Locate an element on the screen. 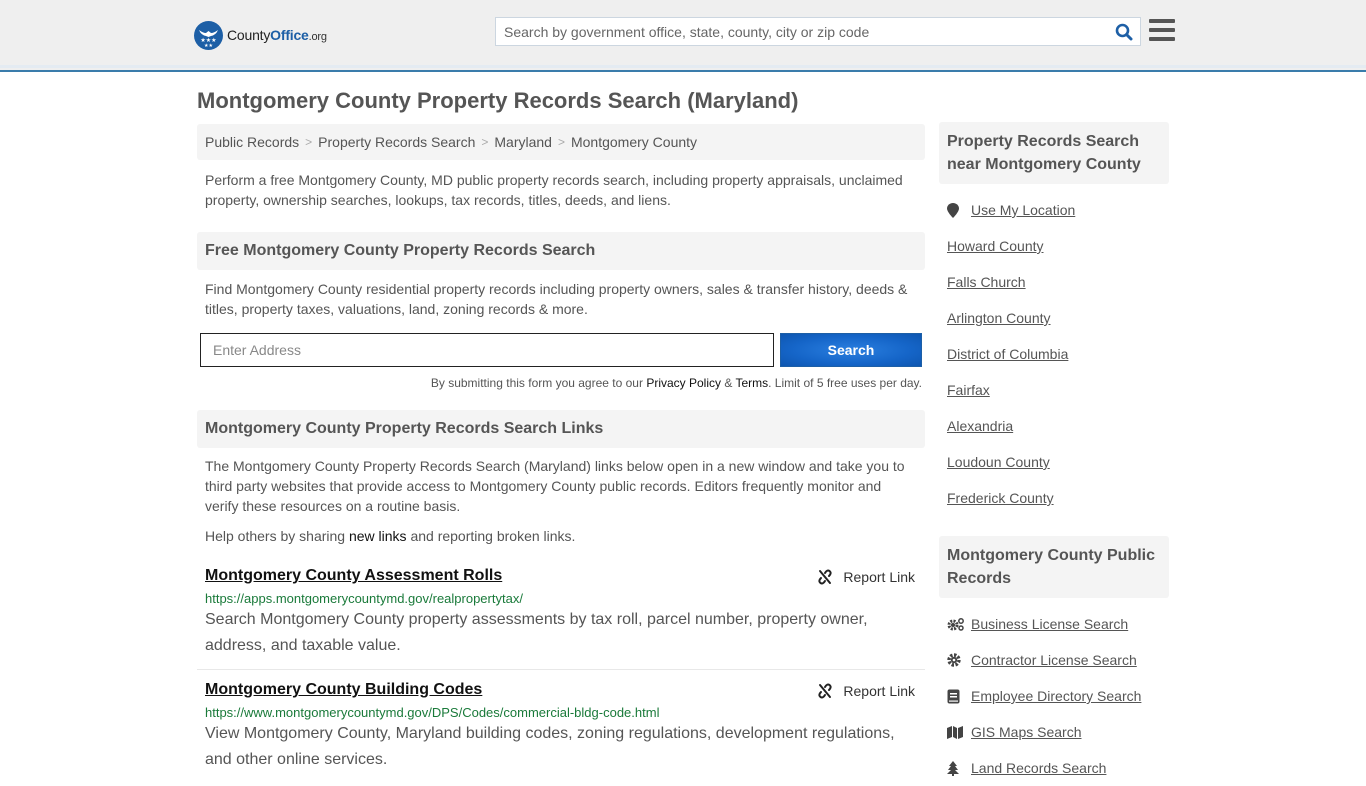 The width and height of the screenshot is (1366, 786). nearby-item: Falls Church is located at coordinates (1054, 282).